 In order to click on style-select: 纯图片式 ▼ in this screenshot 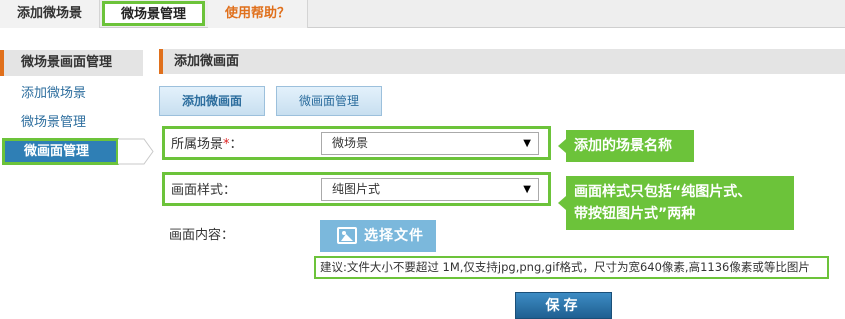, I will do `click(430, 189)`.